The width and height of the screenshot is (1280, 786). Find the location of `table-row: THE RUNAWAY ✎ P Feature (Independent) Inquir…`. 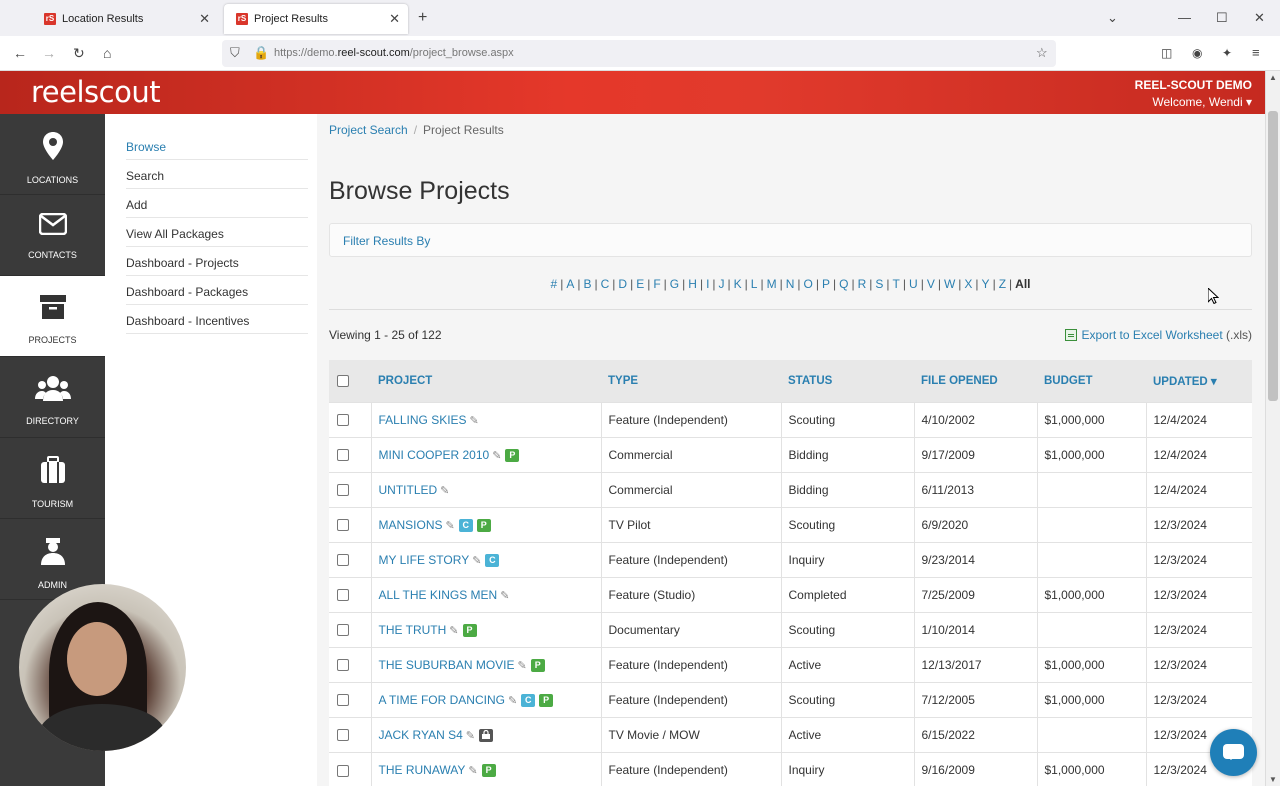

table-row: THE RUNAWAY ✎ P Feature (Independent) Inquir… is located at coordinates (790, 768).